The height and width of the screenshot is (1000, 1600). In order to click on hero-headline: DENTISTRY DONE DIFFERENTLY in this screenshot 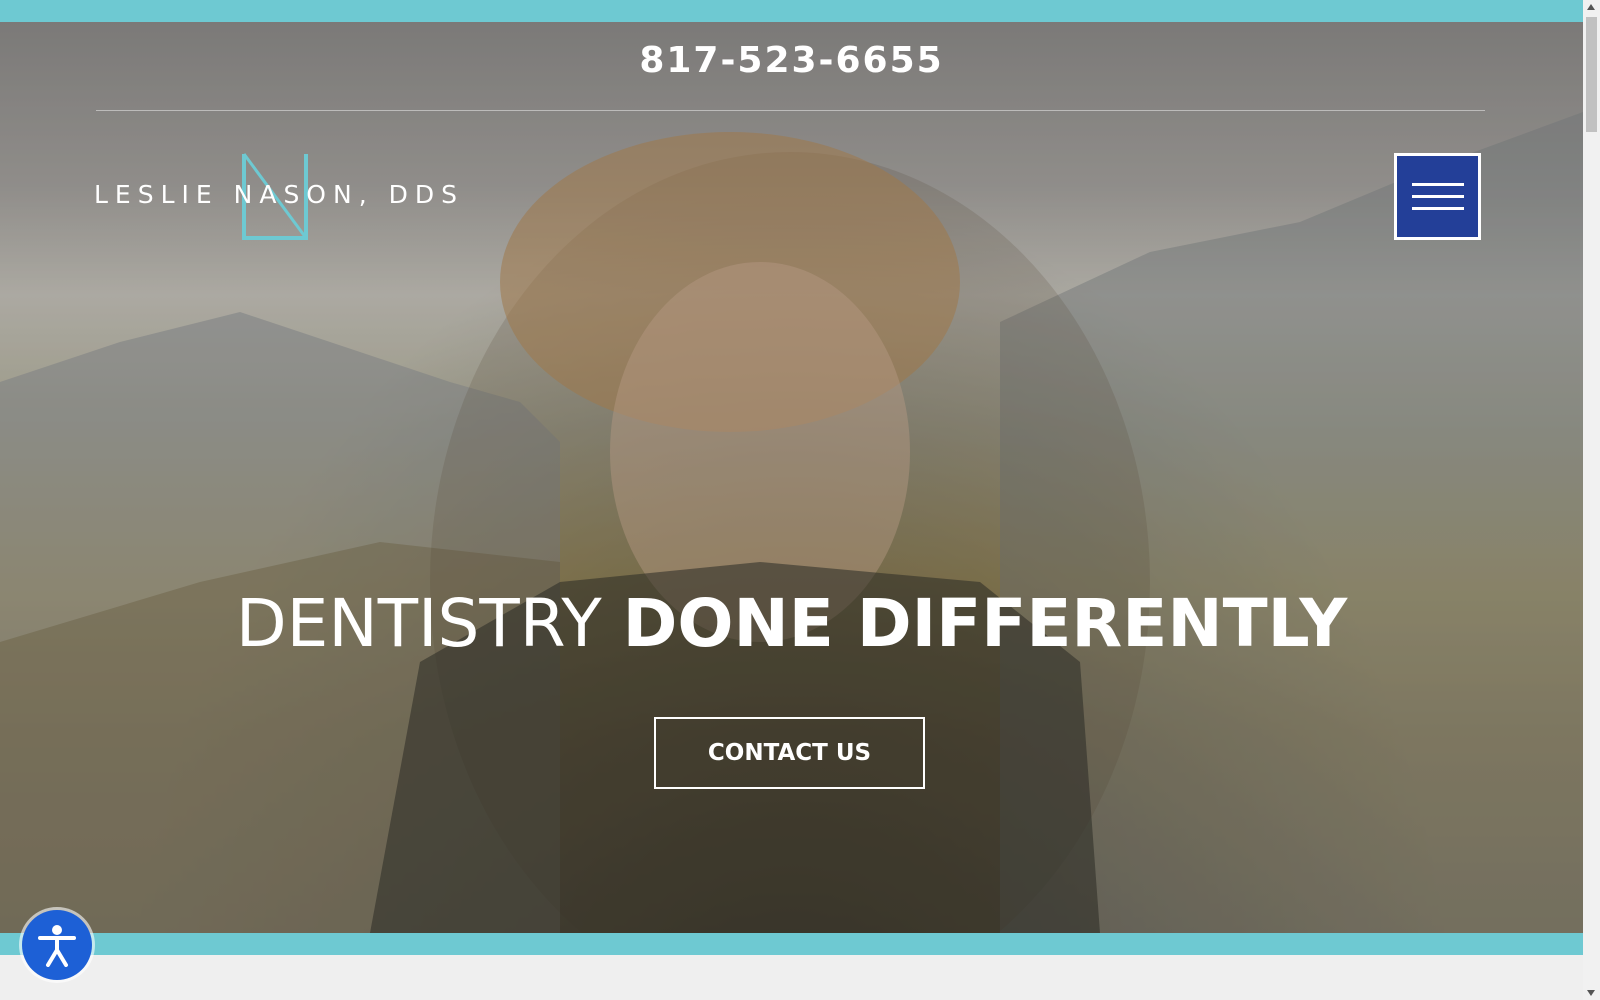, I will do `click(791, 623)`.